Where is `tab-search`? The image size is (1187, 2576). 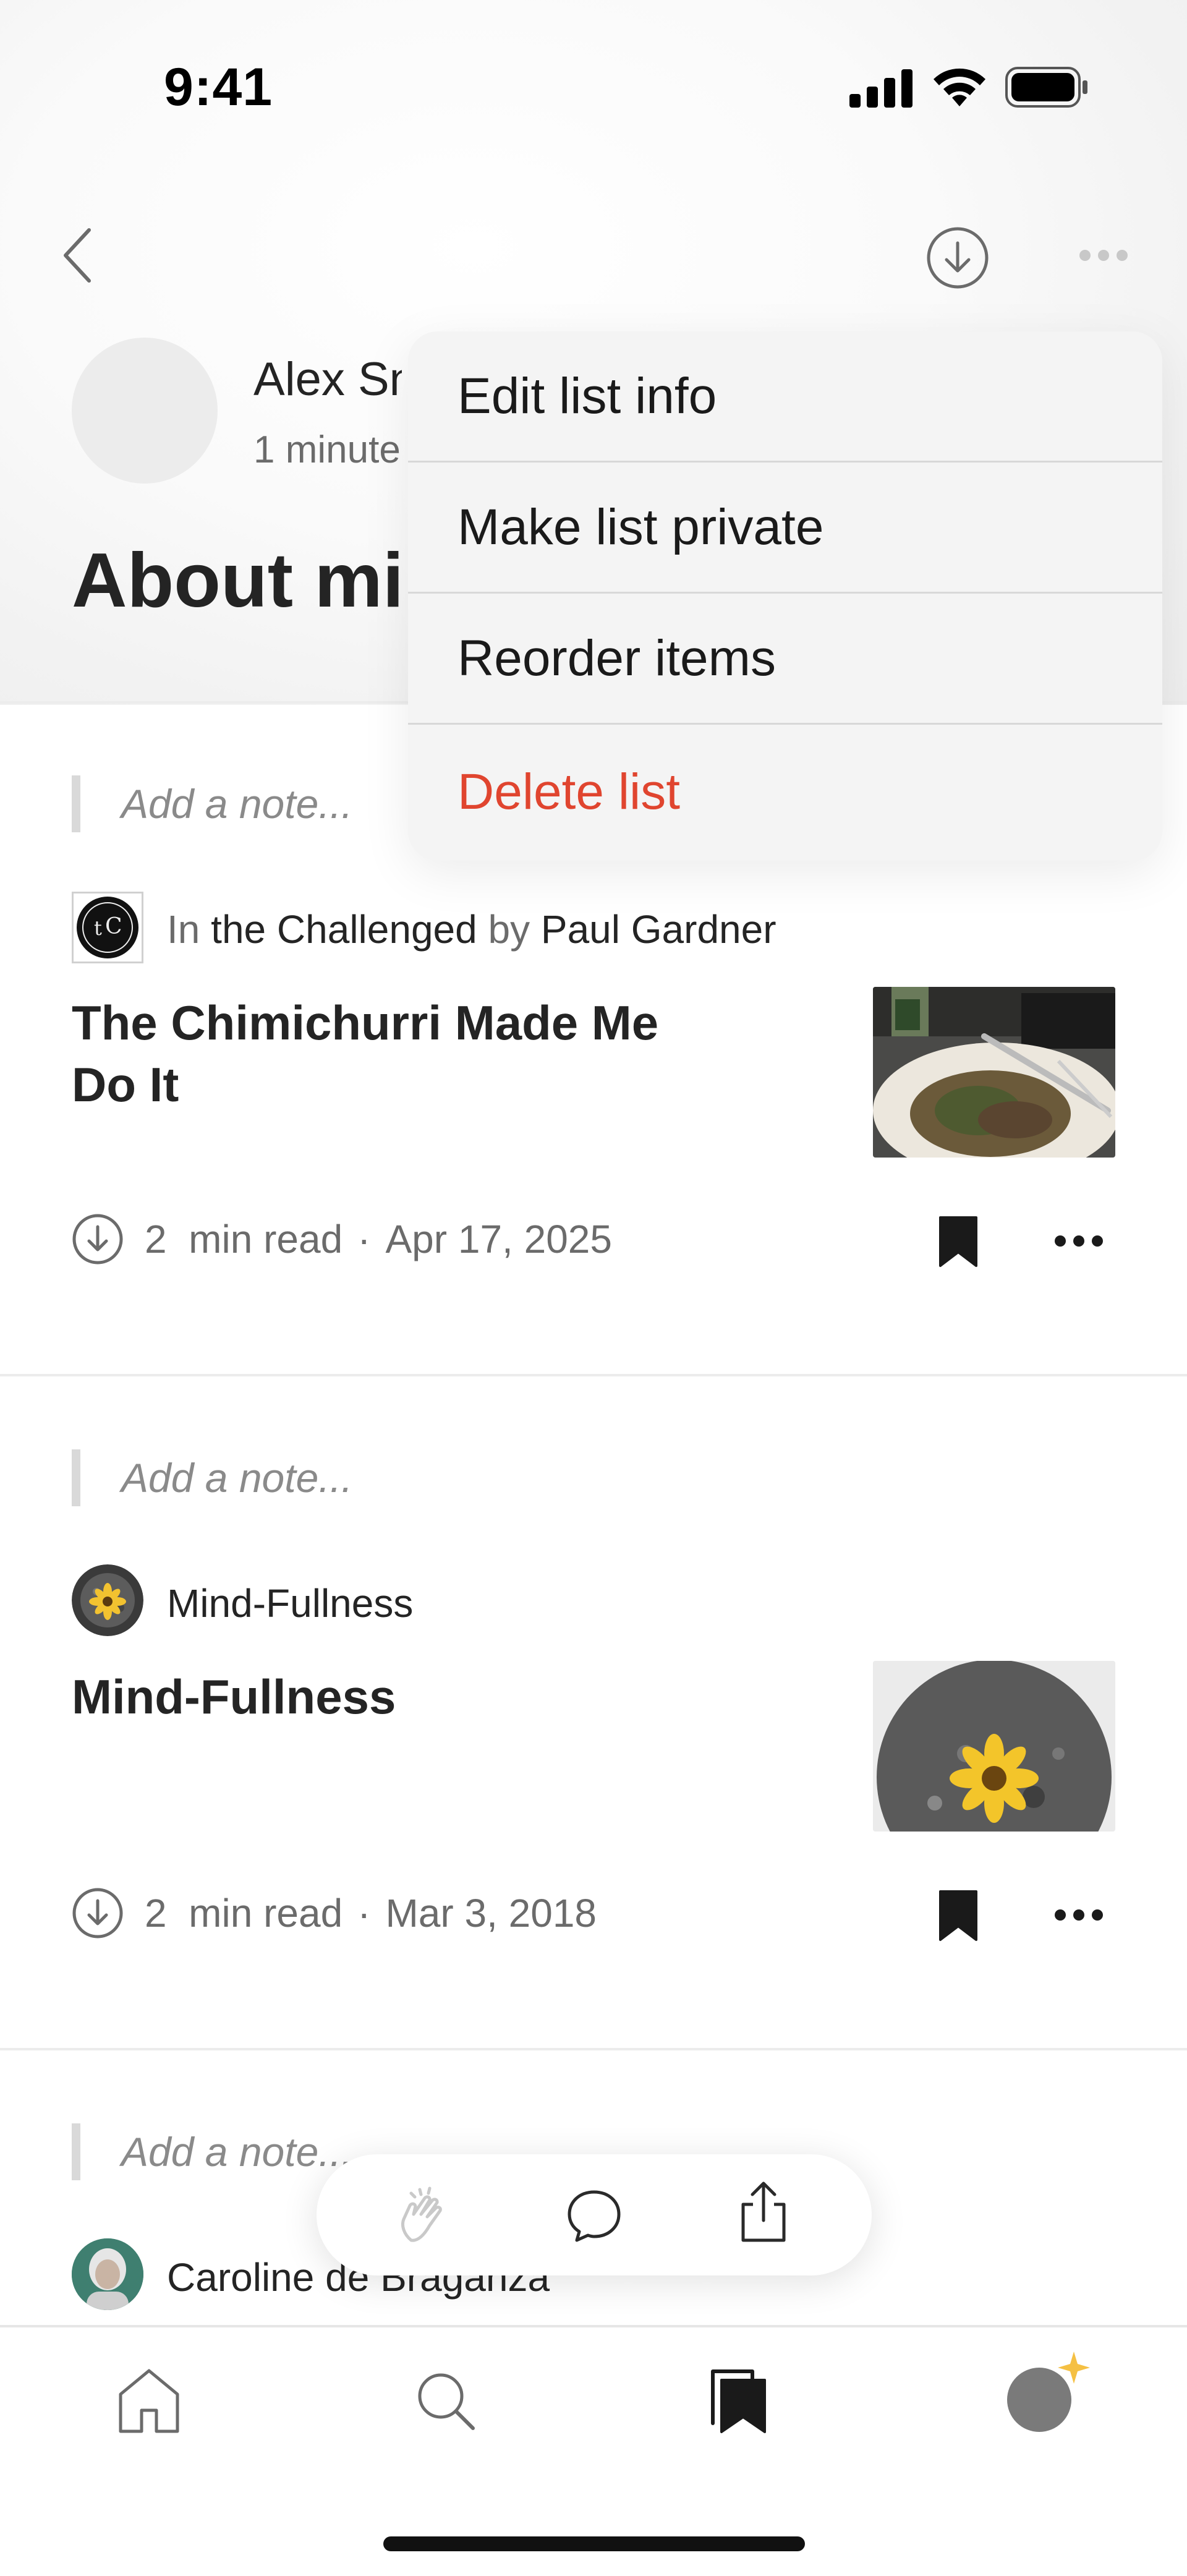
tab-search is located at coordinates (446, 2402).